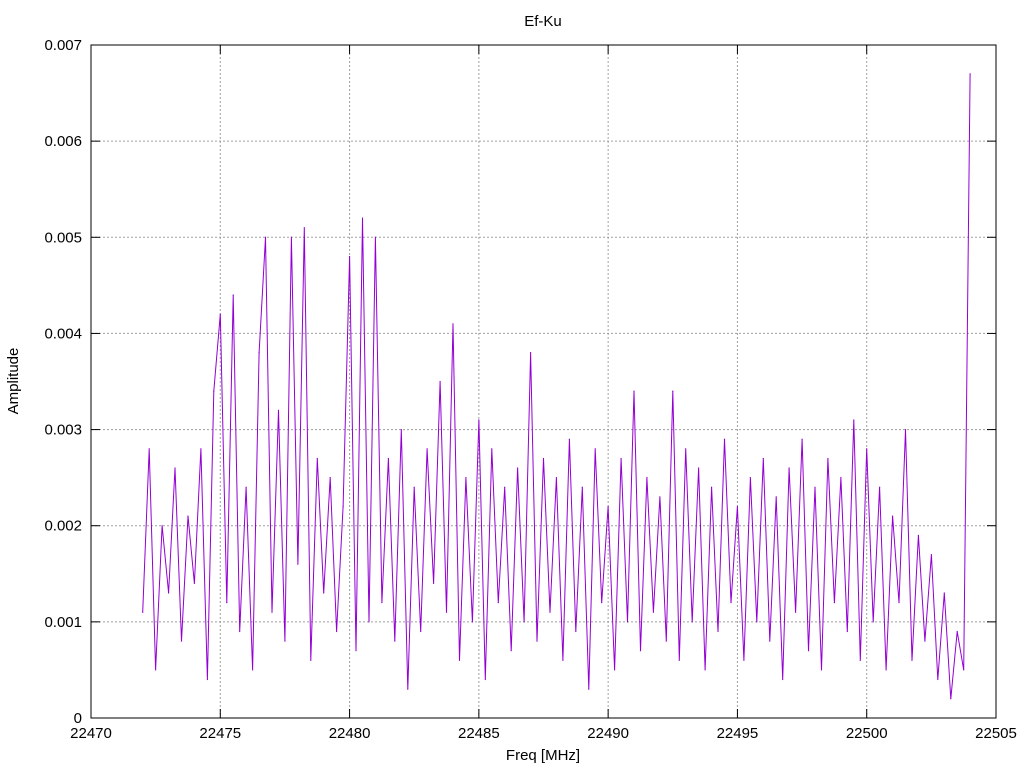 This screenshot has height=768, width=1024. What do you see at coordinates (63, 141) in the screenshot?
I see `y-tick-label: 0.006` at bounding box center [63, 141].